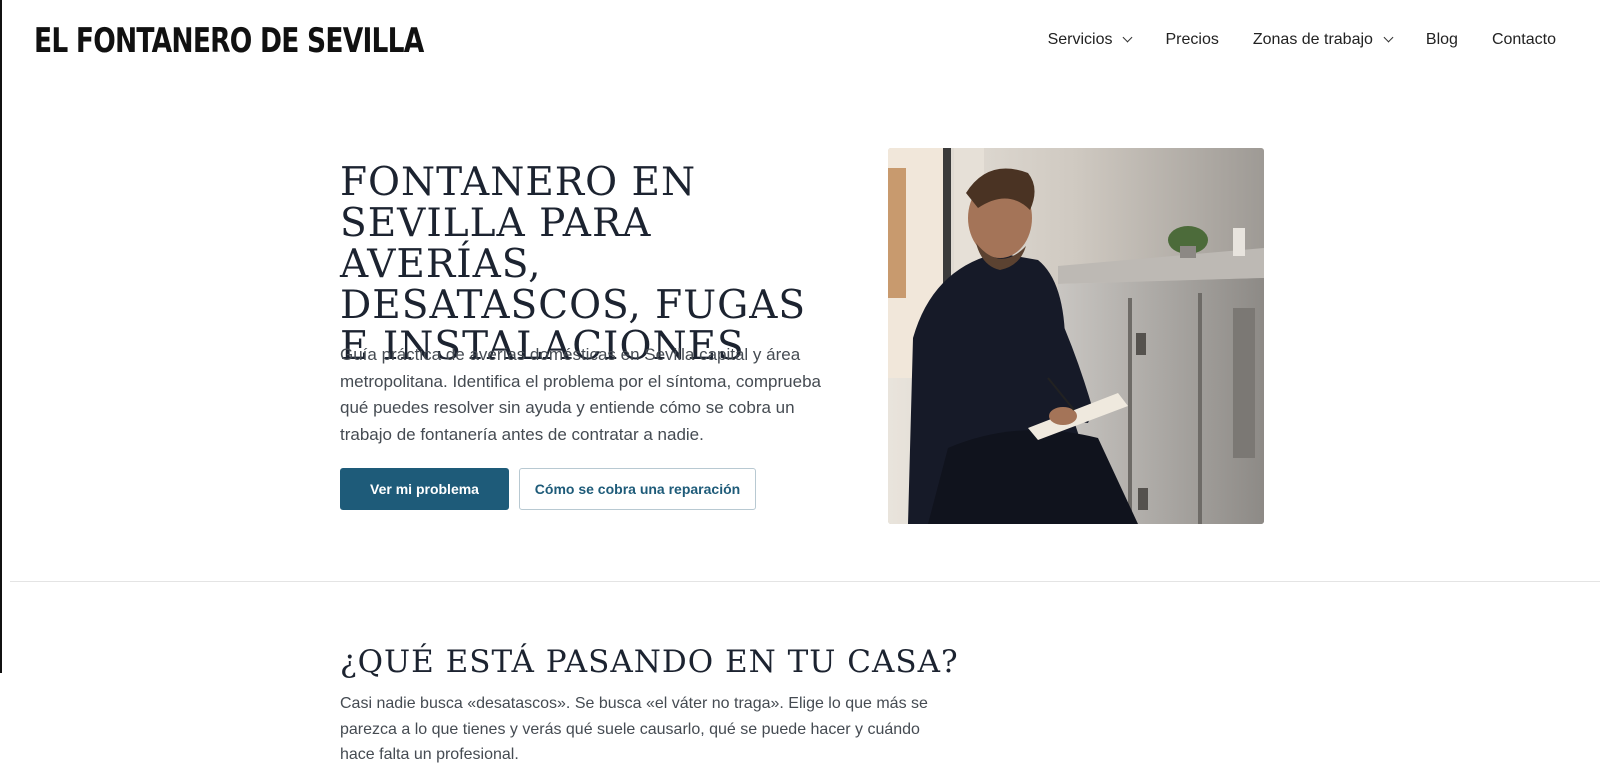  What do you see at coordinates (518, 182) in the screenshot?
I see `hero-title-line: FONTANERO EN` at bounding box center [518, 182].